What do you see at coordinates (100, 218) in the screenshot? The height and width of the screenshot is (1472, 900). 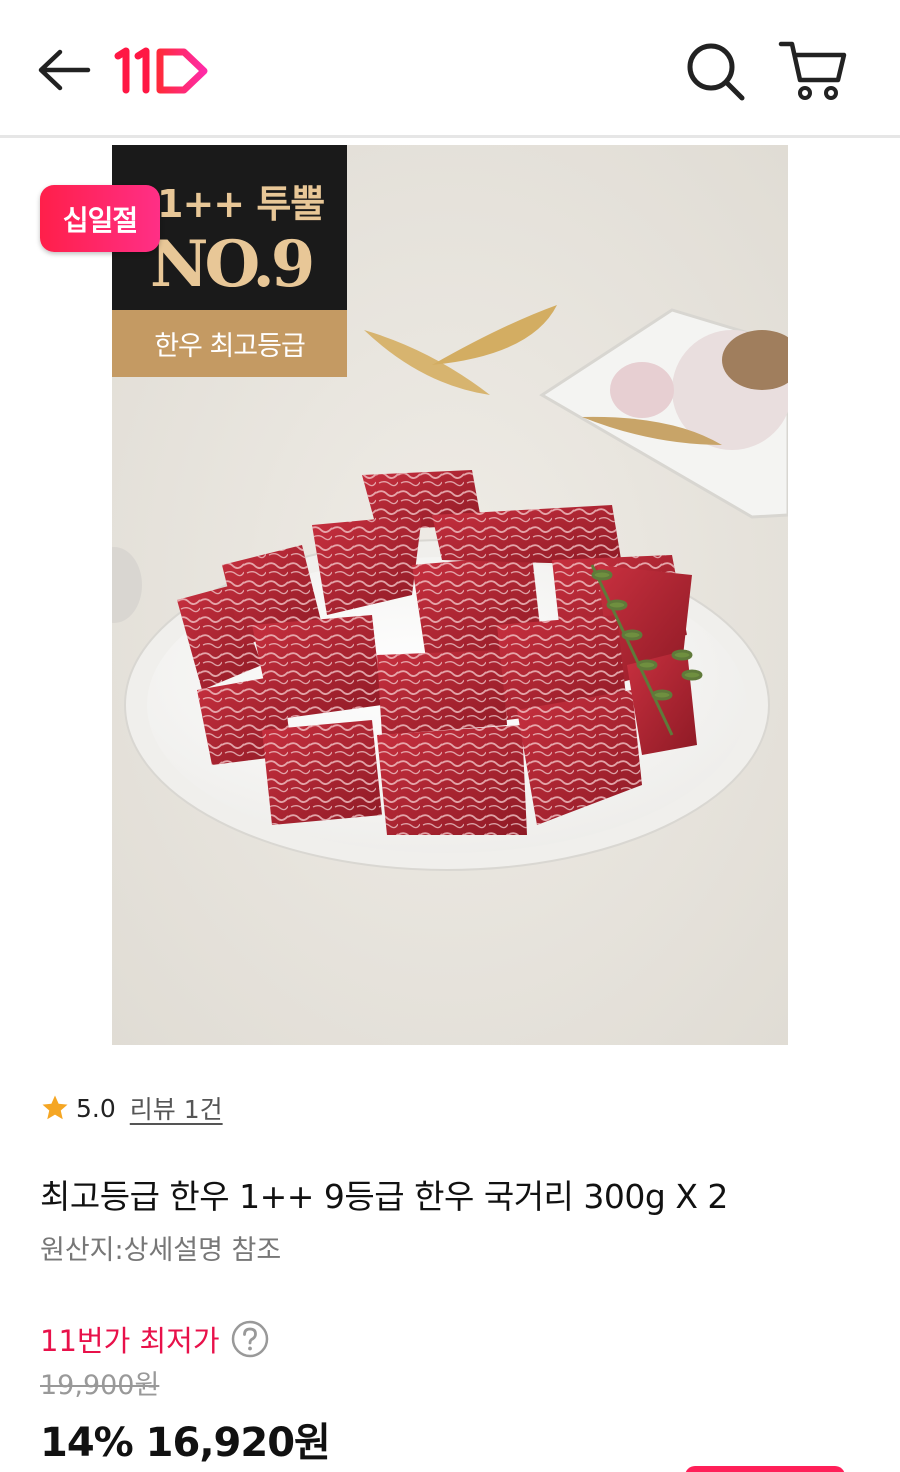 I see `sale-event-badge: 십일절` at bounding box center [100, 218].